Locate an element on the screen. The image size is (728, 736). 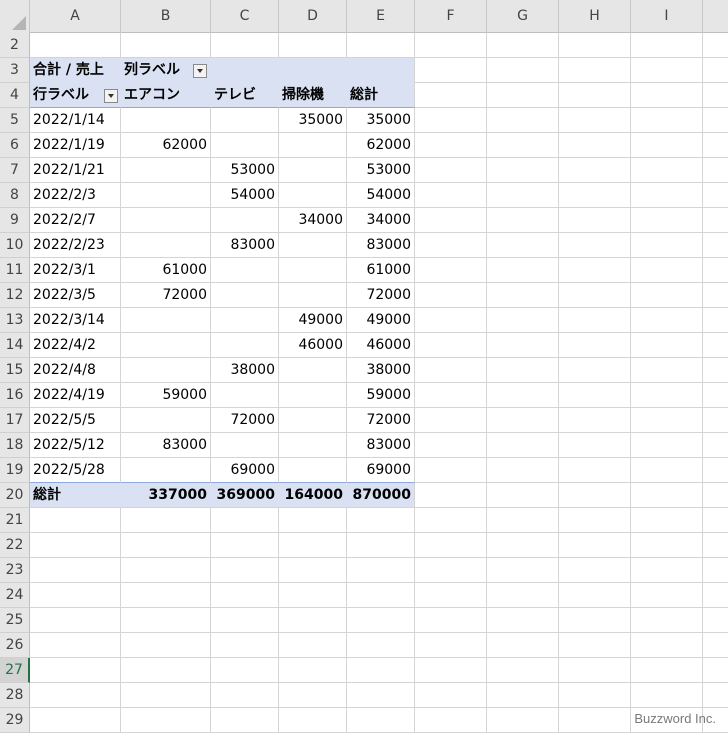
row-date-label: 2022/5/12 is located at coordinates (75, 445).